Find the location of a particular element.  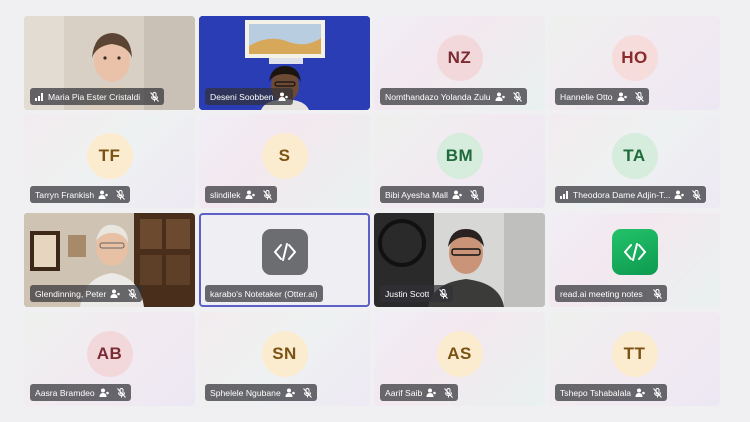

readai-app-icon is located at coordinates (634, 252).